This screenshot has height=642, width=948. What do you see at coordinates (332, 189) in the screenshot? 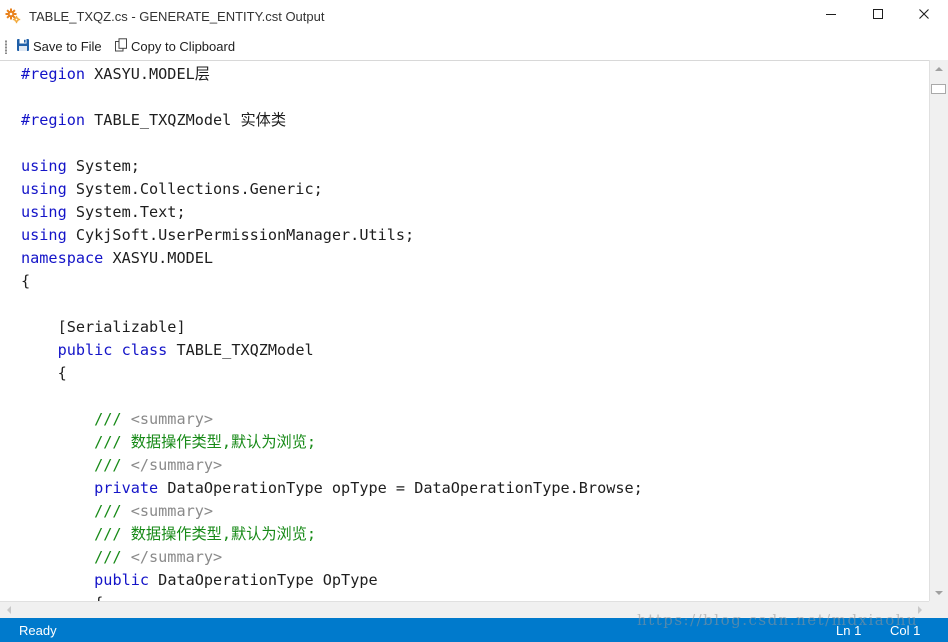
I see `code-line: using System.Collections.Generic;` at bounding box center [332, 189].